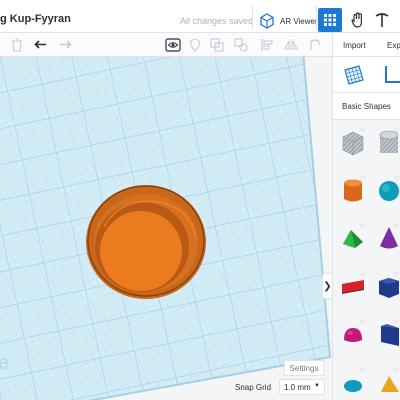  I want to click on workplane-icon, so click(354, 75).